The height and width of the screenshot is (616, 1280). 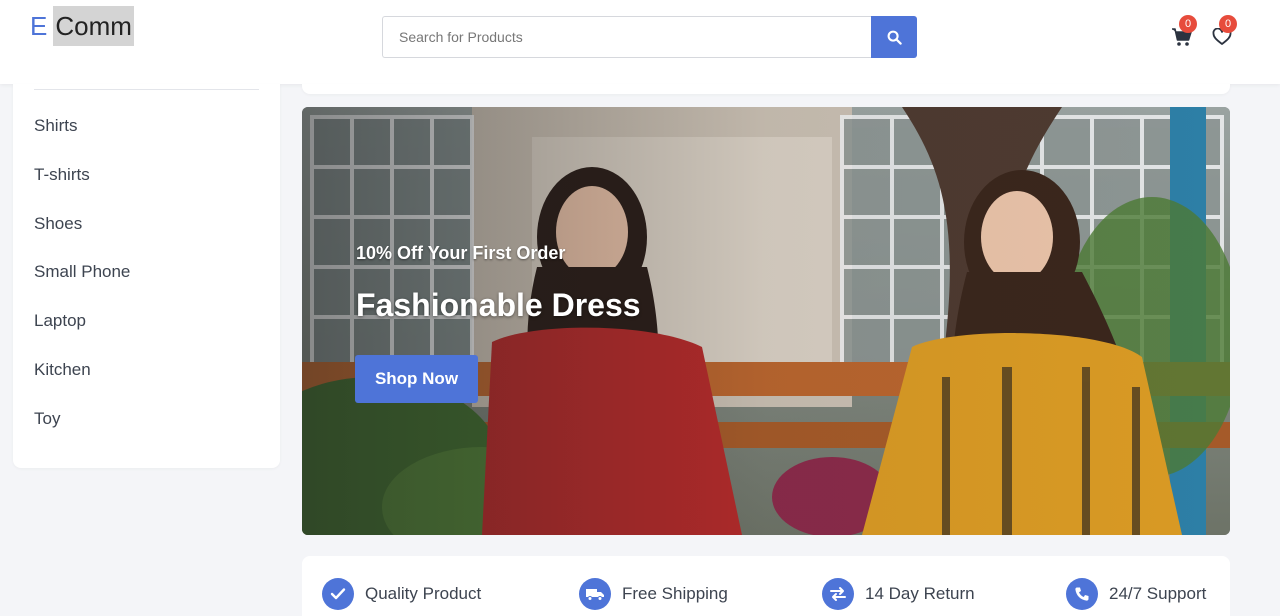 What do you see at coordinates (82, 373) in the screenshot?
I see `category-item-kitchen: Kitchen` at bounding box center [82, 373].